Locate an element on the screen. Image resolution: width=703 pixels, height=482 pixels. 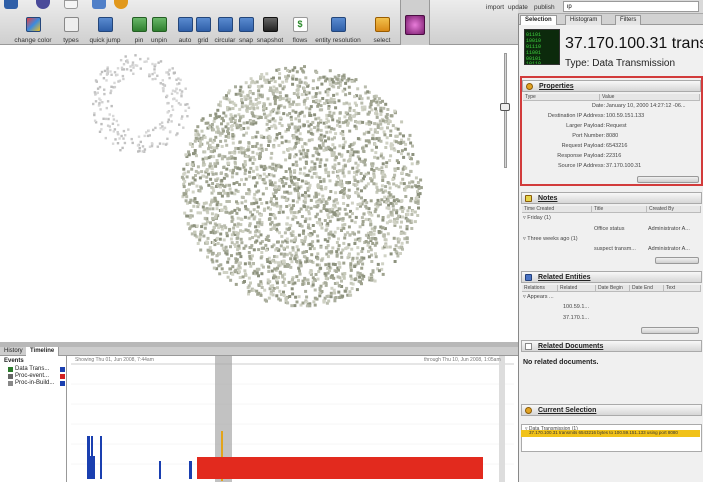
properties-scroll-button is located at coordinates (668, 179).